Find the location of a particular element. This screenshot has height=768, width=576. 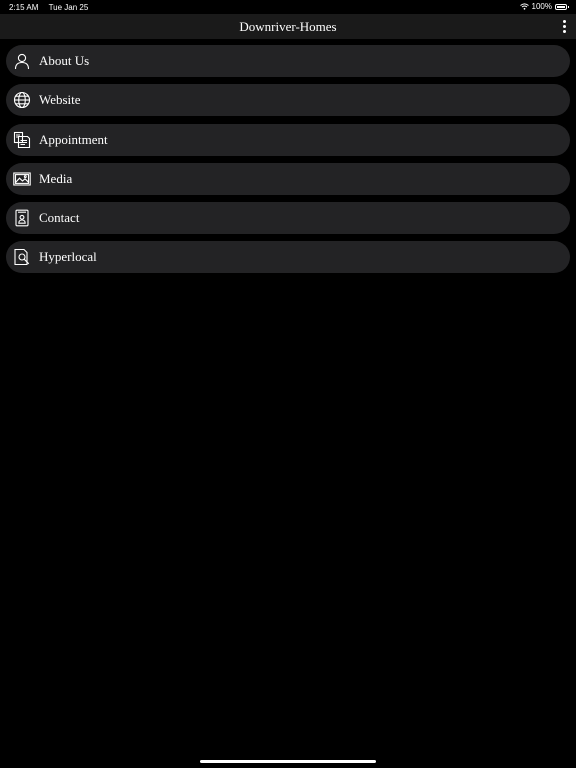

menu-item-appointment: Appointment is located at coordinates (288, 139).